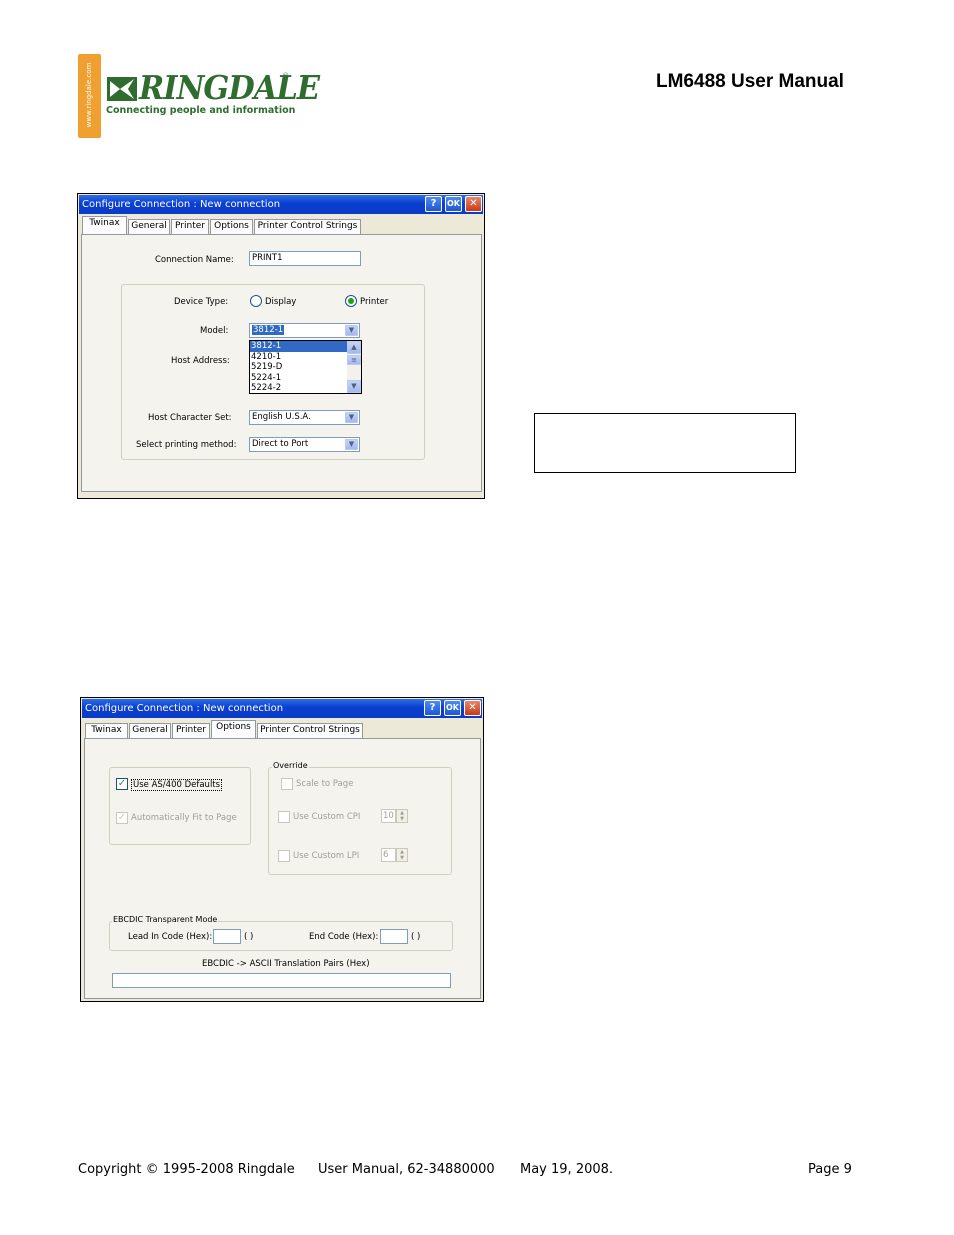 The width and height of the screenshot is (954, 1235). Describe the element at coordinates (305, 346) in the screenshot. I see `list-item: 3812-1` at that location.